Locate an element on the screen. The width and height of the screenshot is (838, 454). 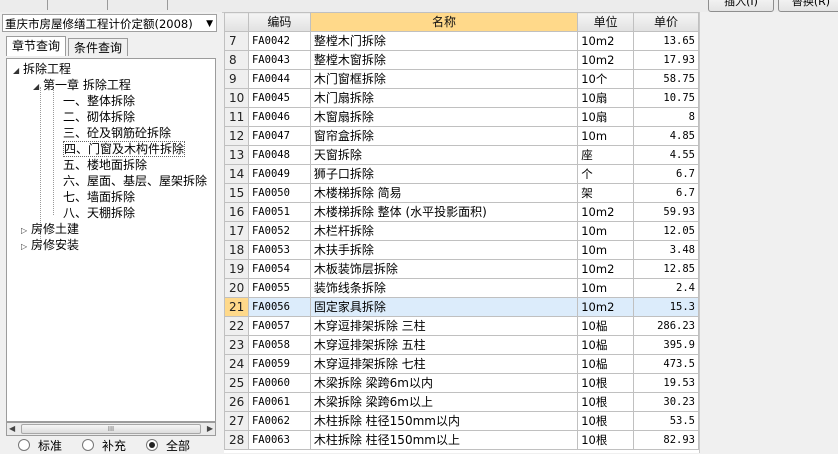
code-cell: FA0060 is located at coordinates (279, 383).